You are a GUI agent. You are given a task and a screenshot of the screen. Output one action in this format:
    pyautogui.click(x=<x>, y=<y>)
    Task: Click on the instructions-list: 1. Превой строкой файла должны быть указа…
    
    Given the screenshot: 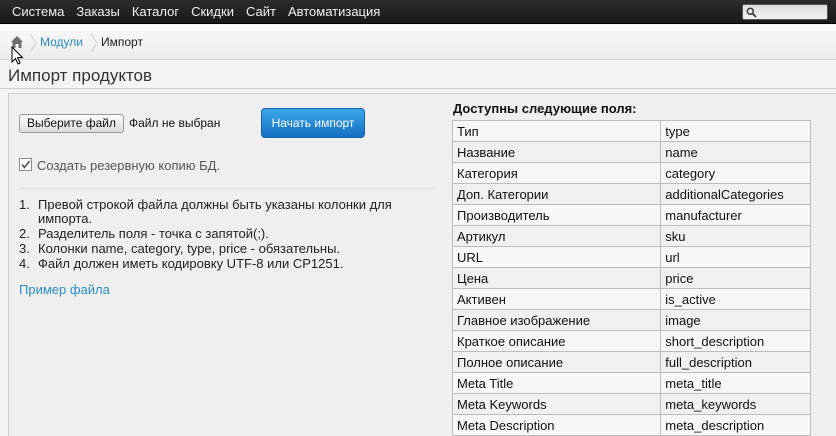 What is the action you would take?
    pyautogui.click(x=229, y=235)
    